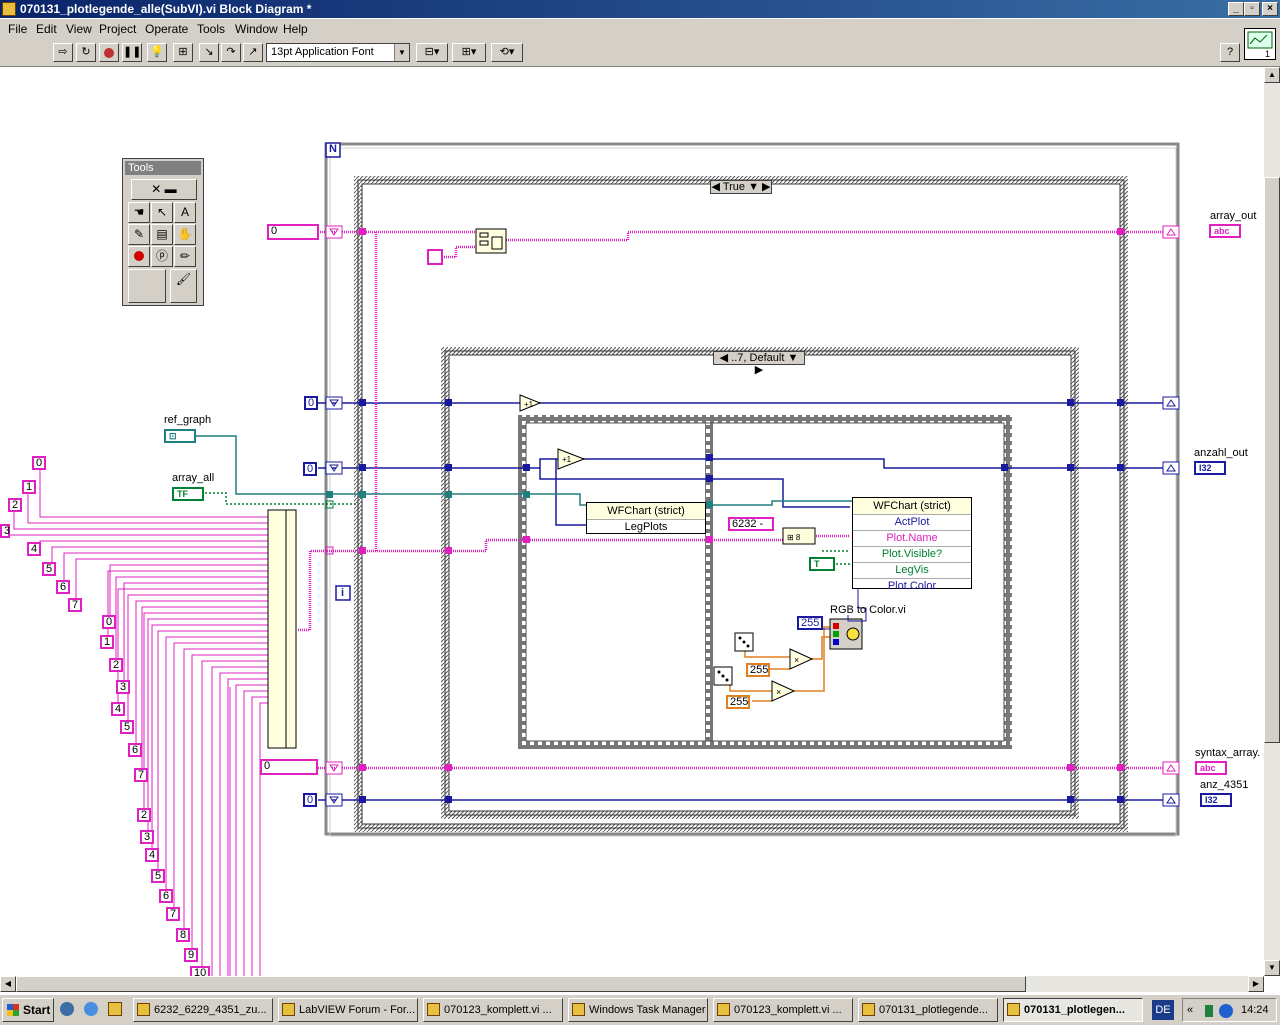 This screenshot has width=1280, height=1025. What do you see at coordinates (1272, 460) in the screenshot?
I see `vertical-scroll-thumb` at bounding box center [1272, 460].